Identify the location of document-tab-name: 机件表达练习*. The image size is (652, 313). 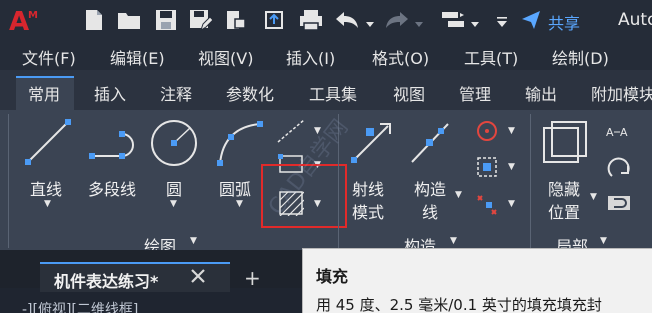
(106, 280).